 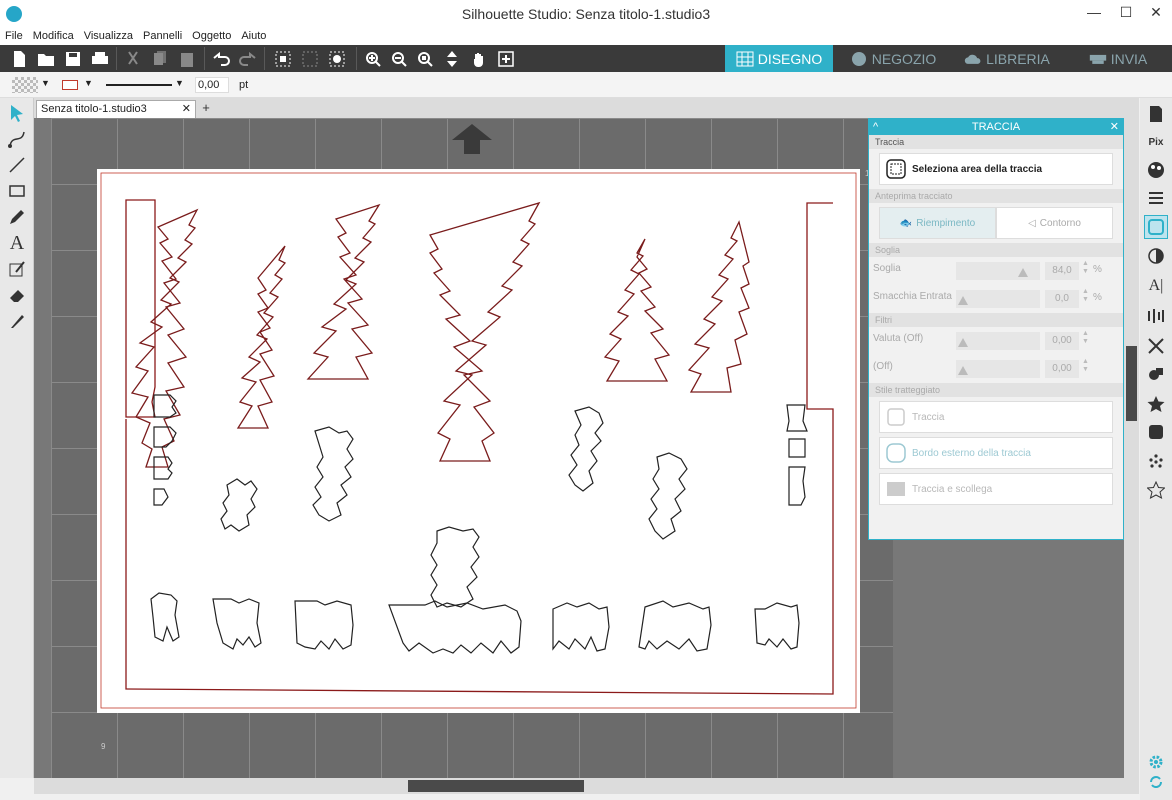 What do you see at coordinates (1085, 268) in the screenshot?
I see `threshold-spinner-icon: ▲ ▼` at bounding box center [1085, 268].